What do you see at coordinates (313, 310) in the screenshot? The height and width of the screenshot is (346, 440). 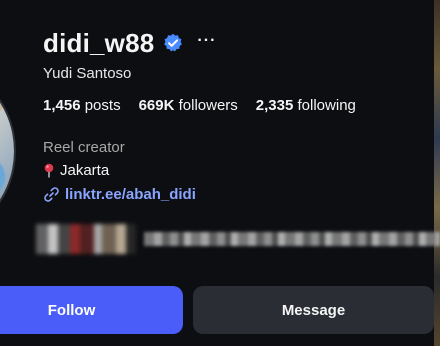 I see `message-button: Message` at bounding box center [313, 310].